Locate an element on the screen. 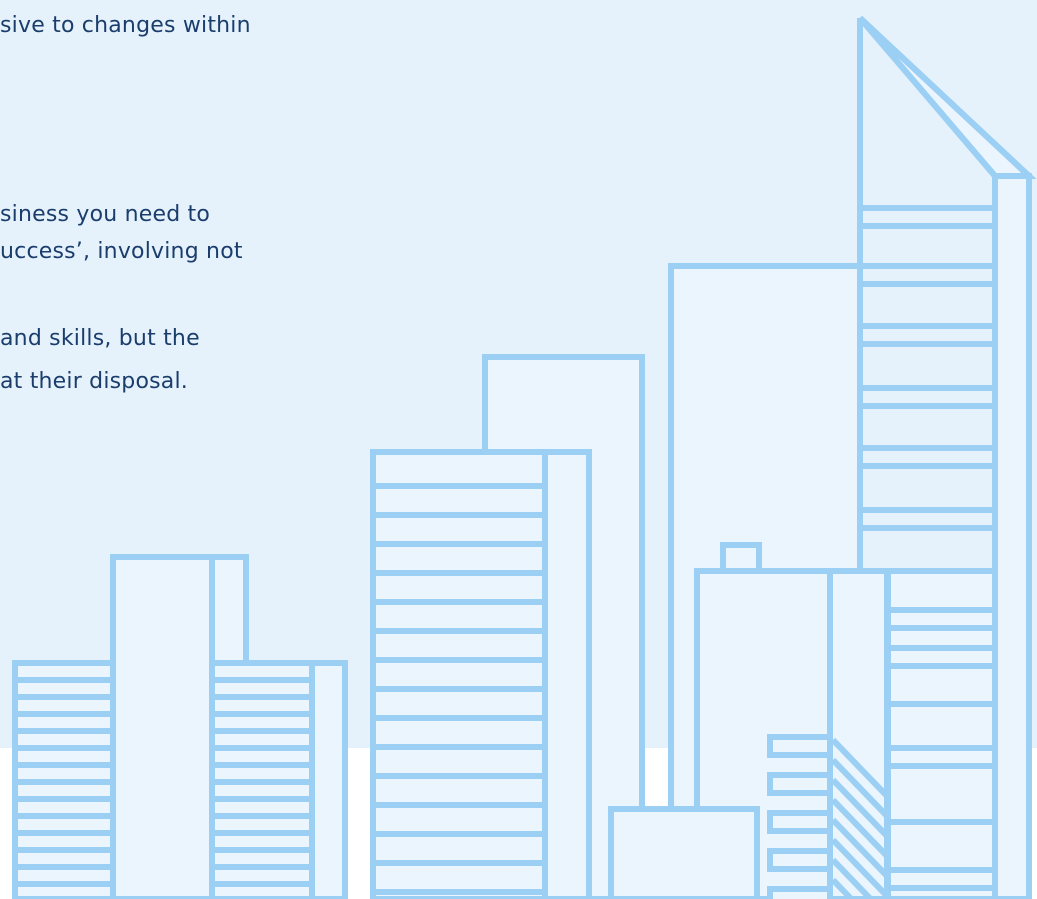 Image resolution: width=1037 pixels, height=899 pixels. left-complex is located at coordinates (180, 726).